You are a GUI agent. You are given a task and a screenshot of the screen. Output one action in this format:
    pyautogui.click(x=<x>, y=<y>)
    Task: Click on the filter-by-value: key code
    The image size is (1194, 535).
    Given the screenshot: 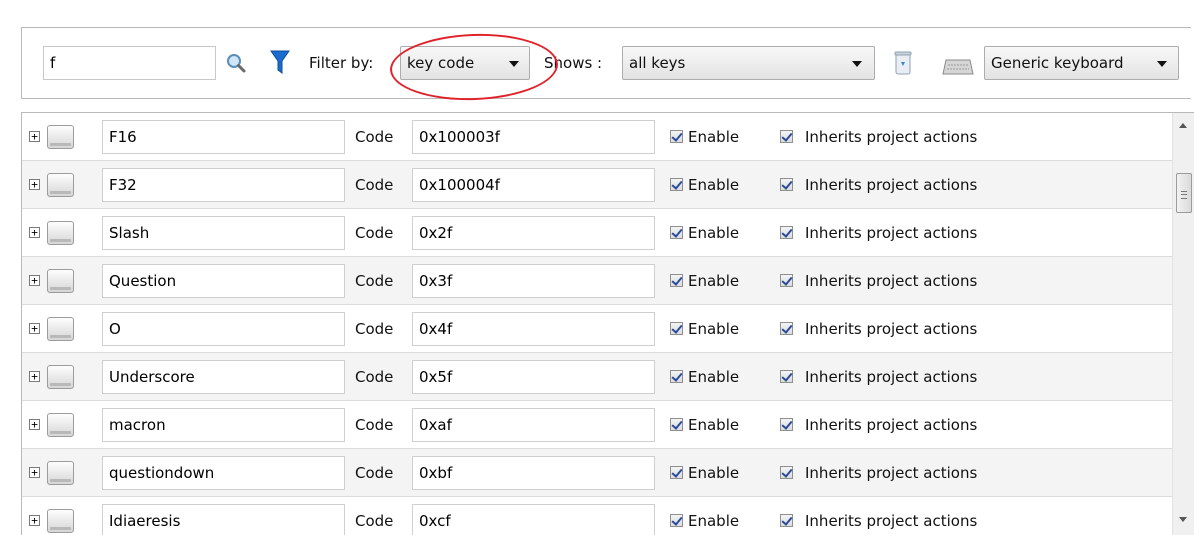 What is the action you would take?
    pyautogui.click(x=441, y=63)
    